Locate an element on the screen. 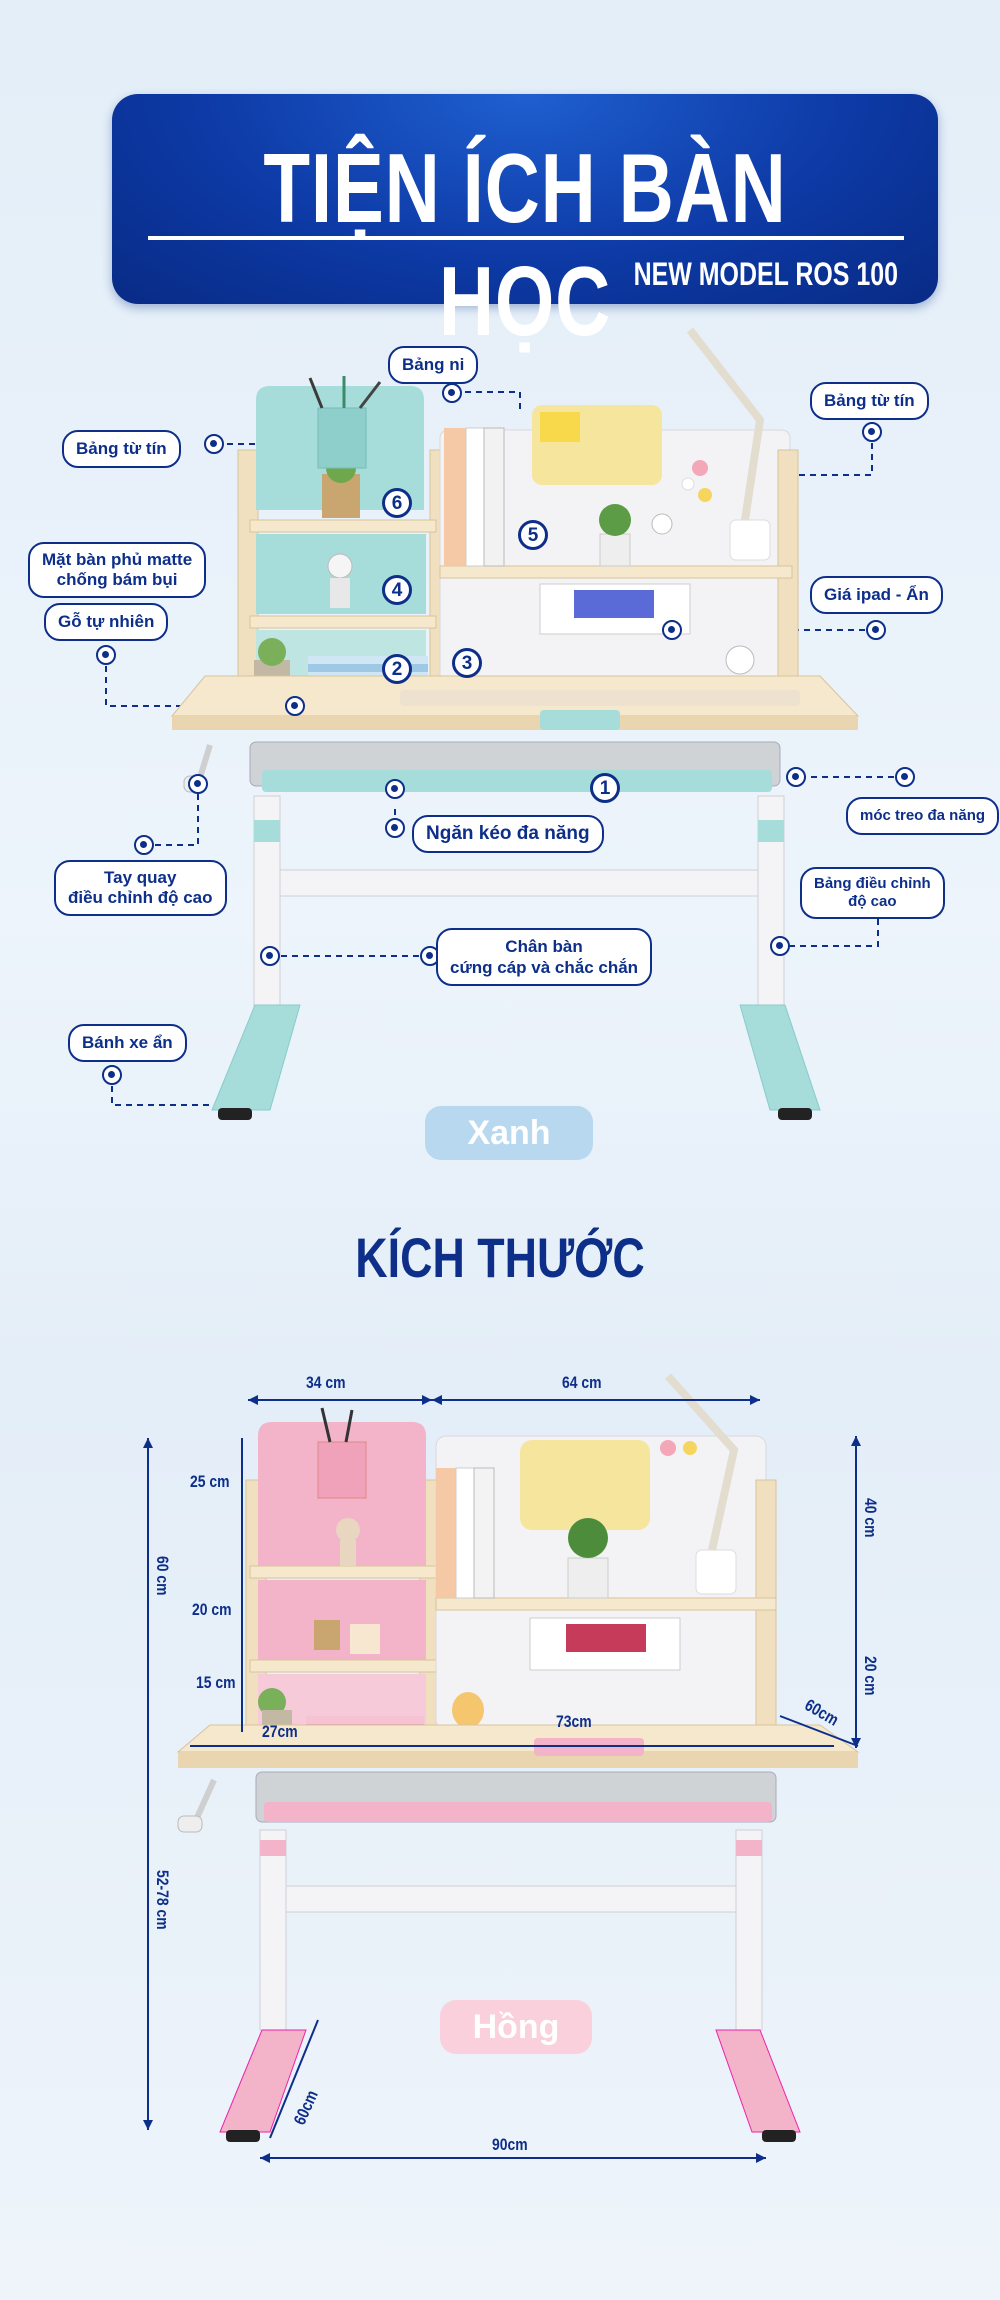  callout-dot-bang-tu-tin-left is located at coordinates (214, 444).